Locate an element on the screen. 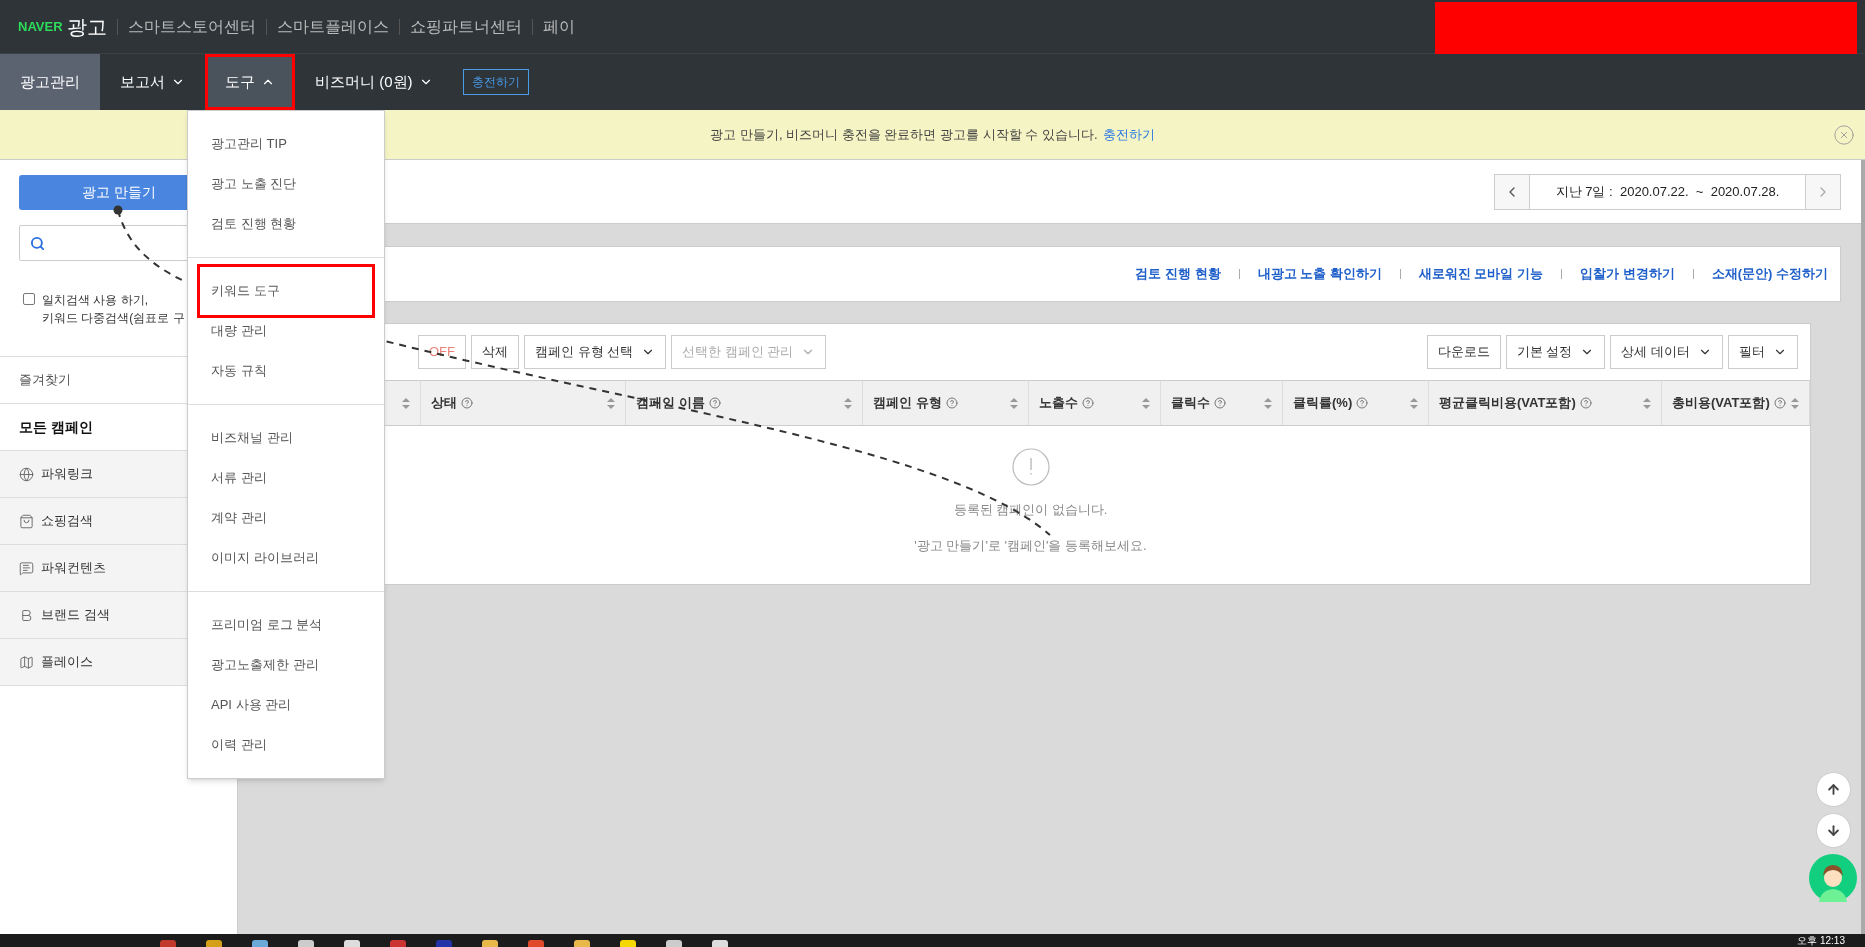 This screenshot has height=947, width=1865. quick-link: 소재(문안) 수정하기 is located at coordinates (1769, 274).